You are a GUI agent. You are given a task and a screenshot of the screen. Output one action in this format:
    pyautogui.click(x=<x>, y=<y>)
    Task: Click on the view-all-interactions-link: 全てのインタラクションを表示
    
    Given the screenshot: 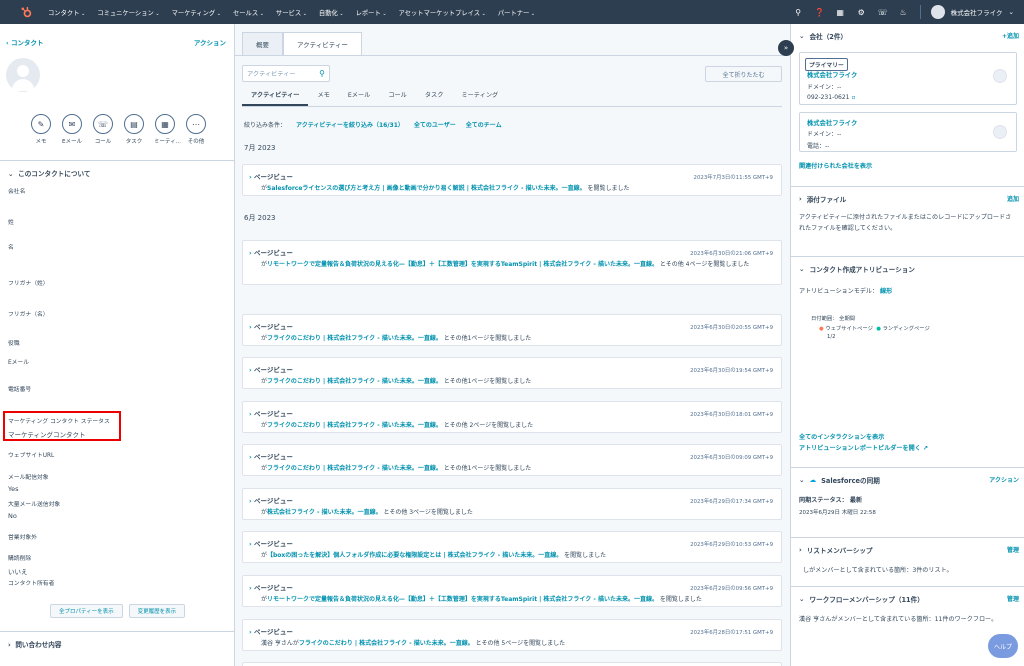 What is the action you would take?
    pyautogui.click(x=841, y=436)
    